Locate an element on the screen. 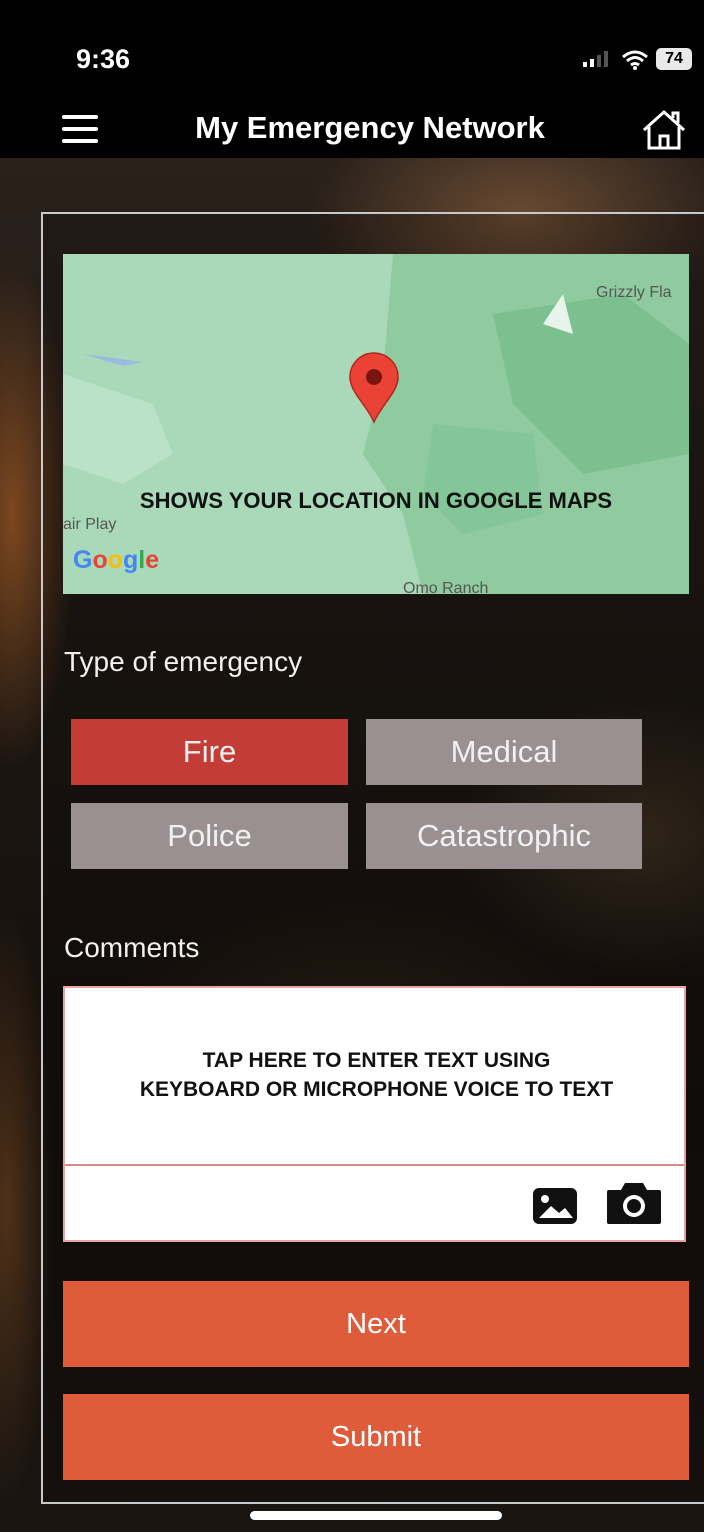 The width and height of the screenshot is (704, 1532). camera-icon is located at coordinates (634, 1203).